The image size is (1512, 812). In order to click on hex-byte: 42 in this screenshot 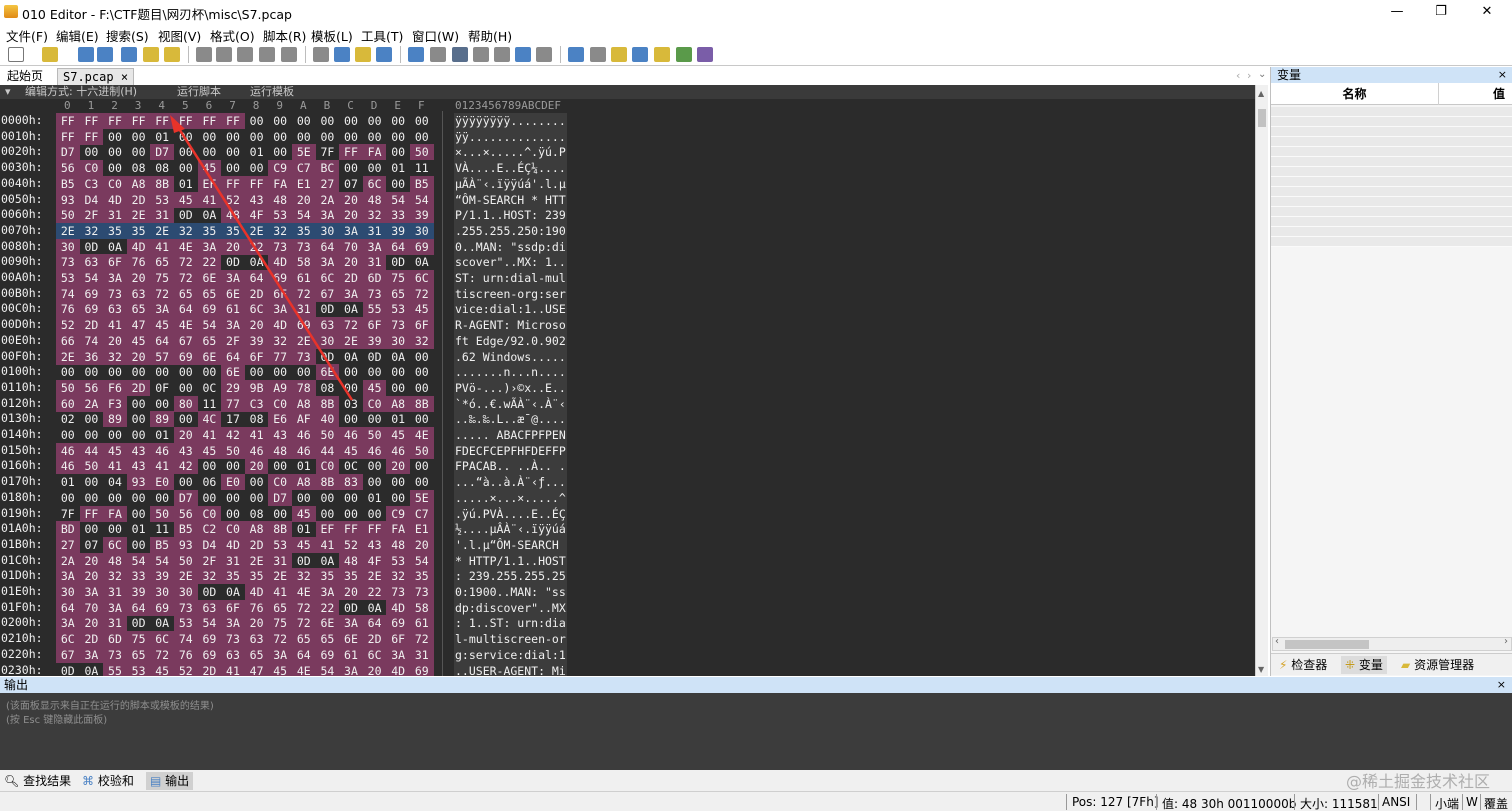, I will do `click(186, 466)`.